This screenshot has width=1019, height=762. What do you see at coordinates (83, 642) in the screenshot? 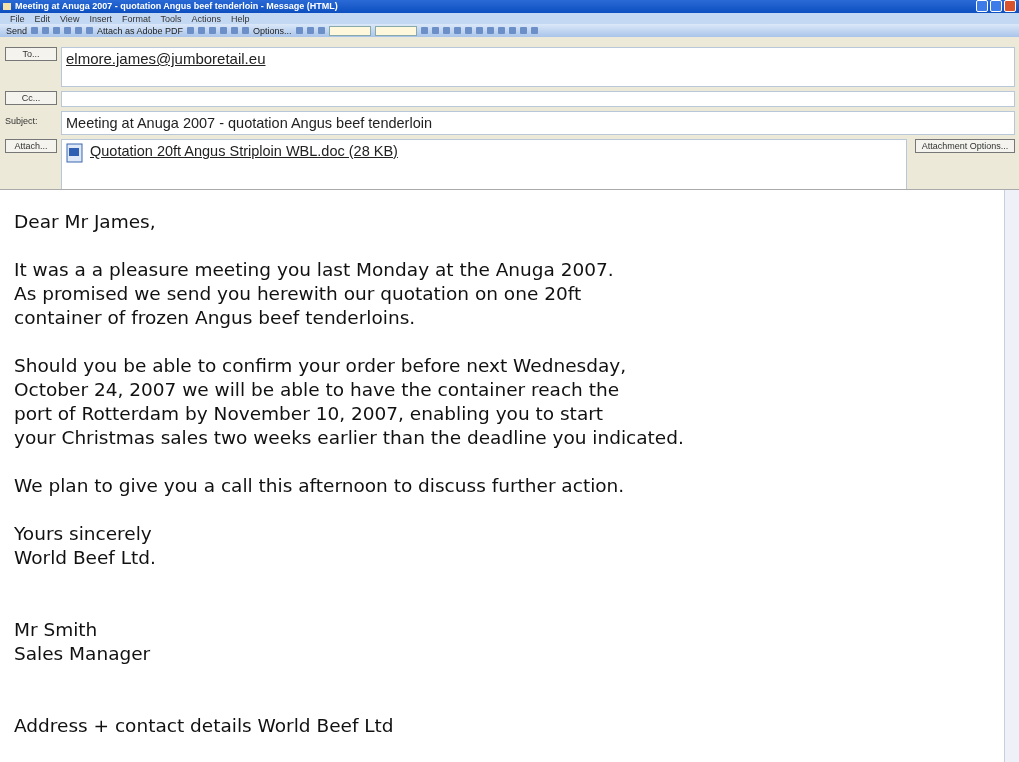
I see `body-paragraph: Mr Smith Sales Manager` at bounding box center [83, 642].